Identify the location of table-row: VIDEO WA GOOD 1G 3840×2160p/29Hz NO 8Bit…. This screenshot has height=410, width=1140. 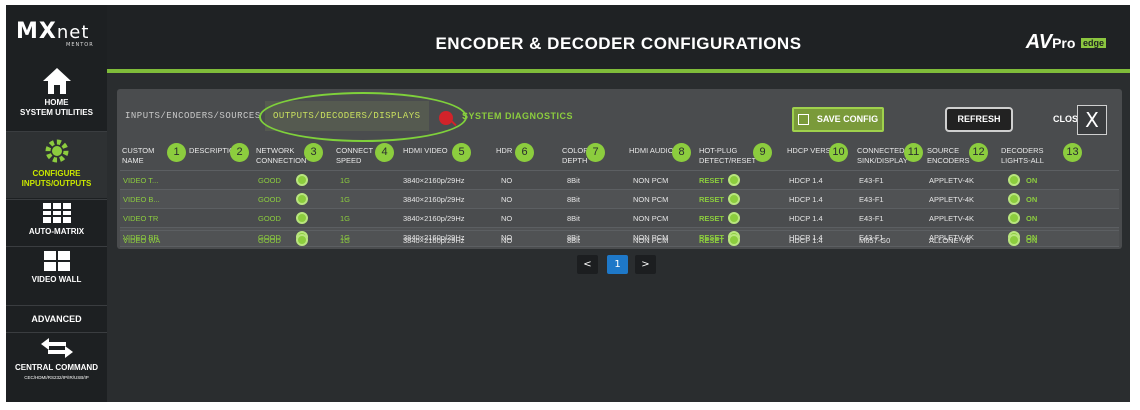
(619, 239).